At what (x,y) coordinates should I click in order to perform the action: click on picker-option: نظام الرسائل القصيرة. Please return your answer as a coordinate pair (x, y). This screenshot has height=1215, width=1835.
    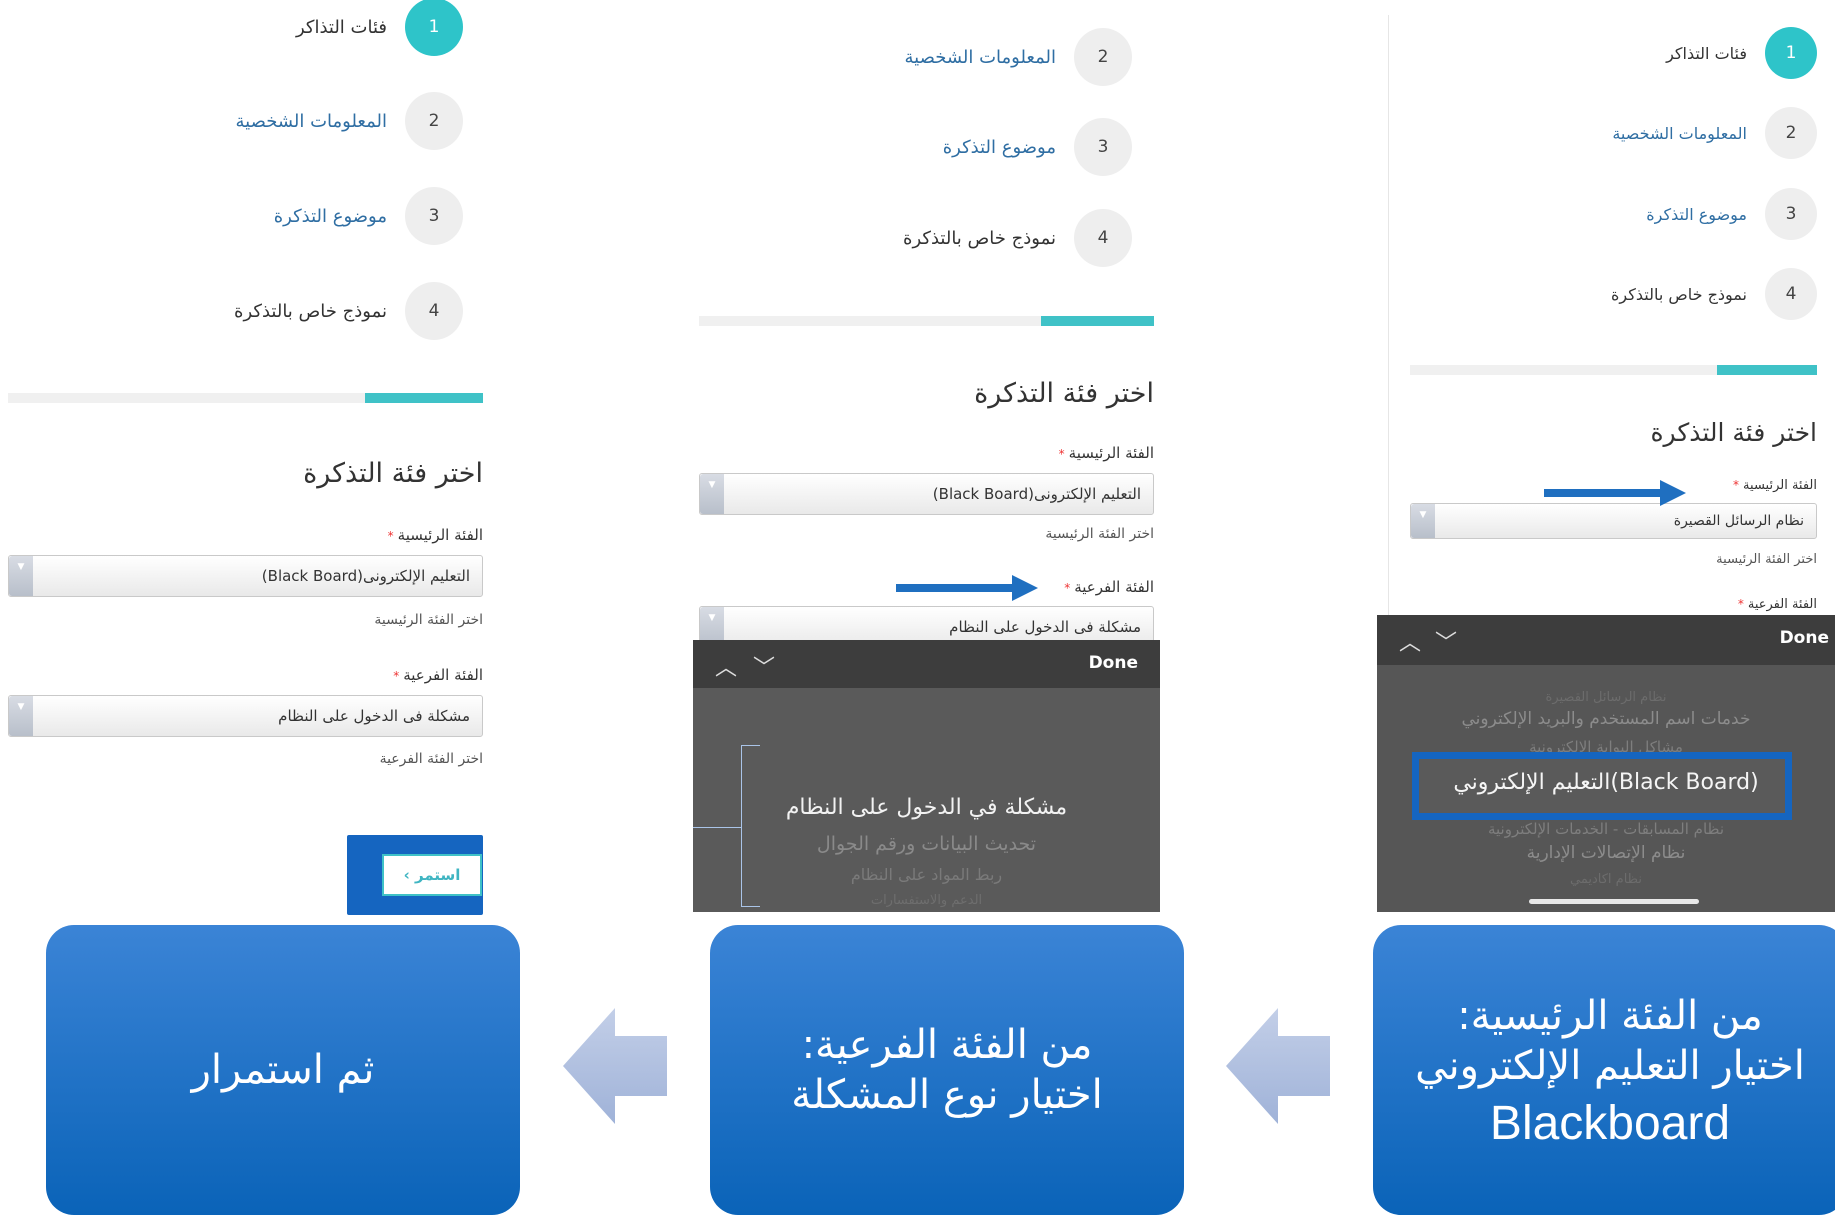
    Looking at the image, I should click on (1606, 697).